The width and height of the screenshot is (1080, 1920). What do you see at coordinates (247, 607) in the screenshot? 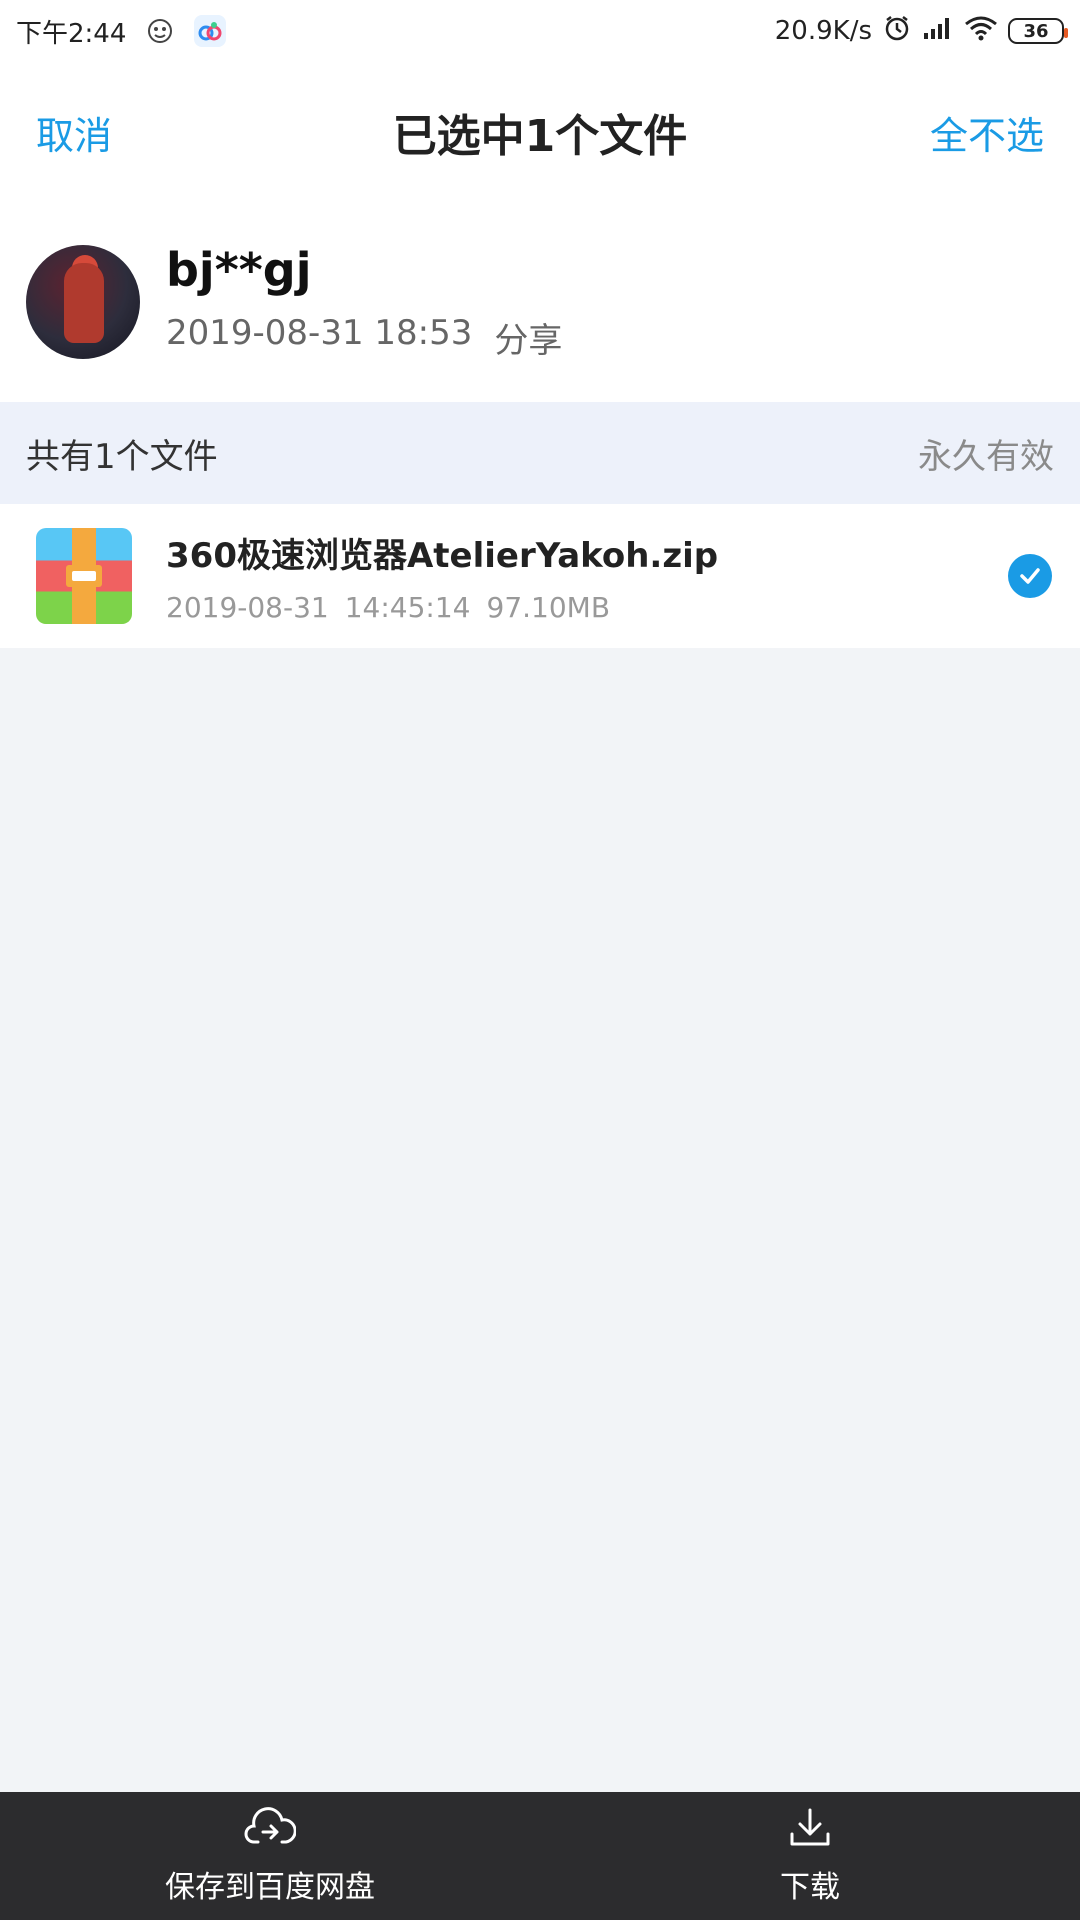
I see `file-date: 2019-08-31` at bounding box center [247, 607].